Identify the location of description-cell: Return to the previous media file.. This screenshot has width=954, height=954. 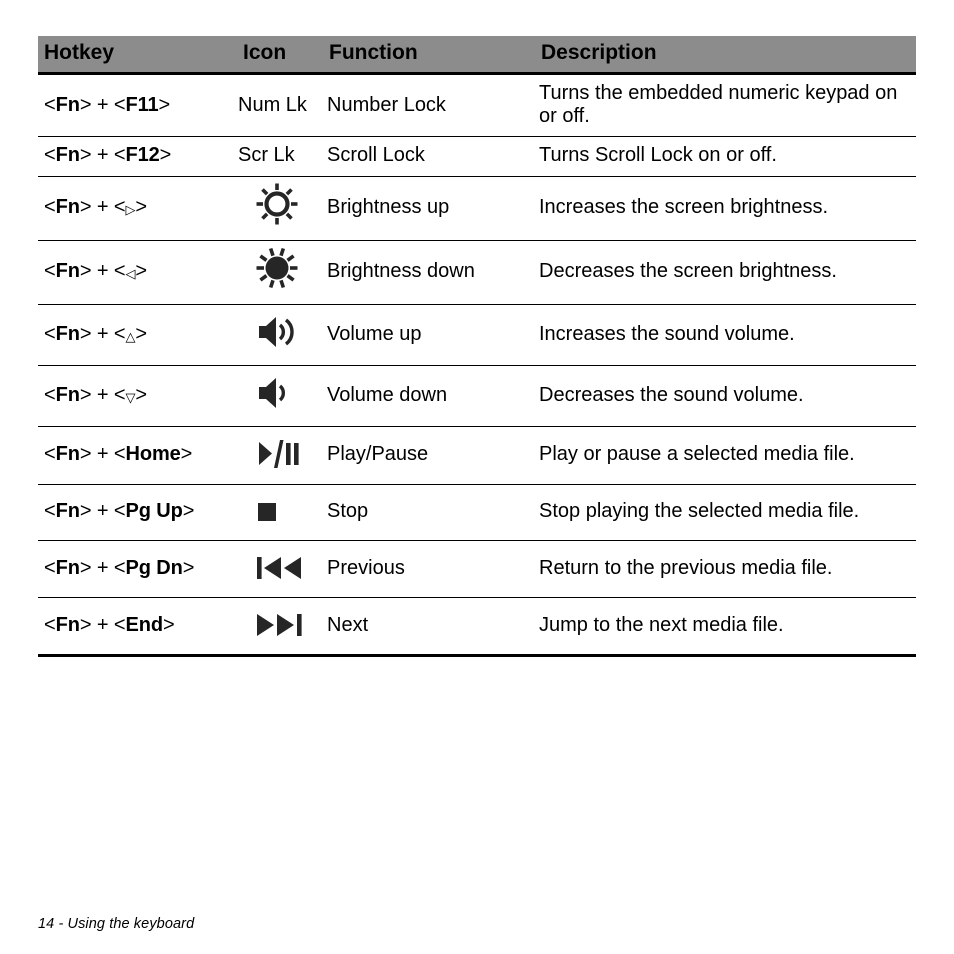
(686, 567).